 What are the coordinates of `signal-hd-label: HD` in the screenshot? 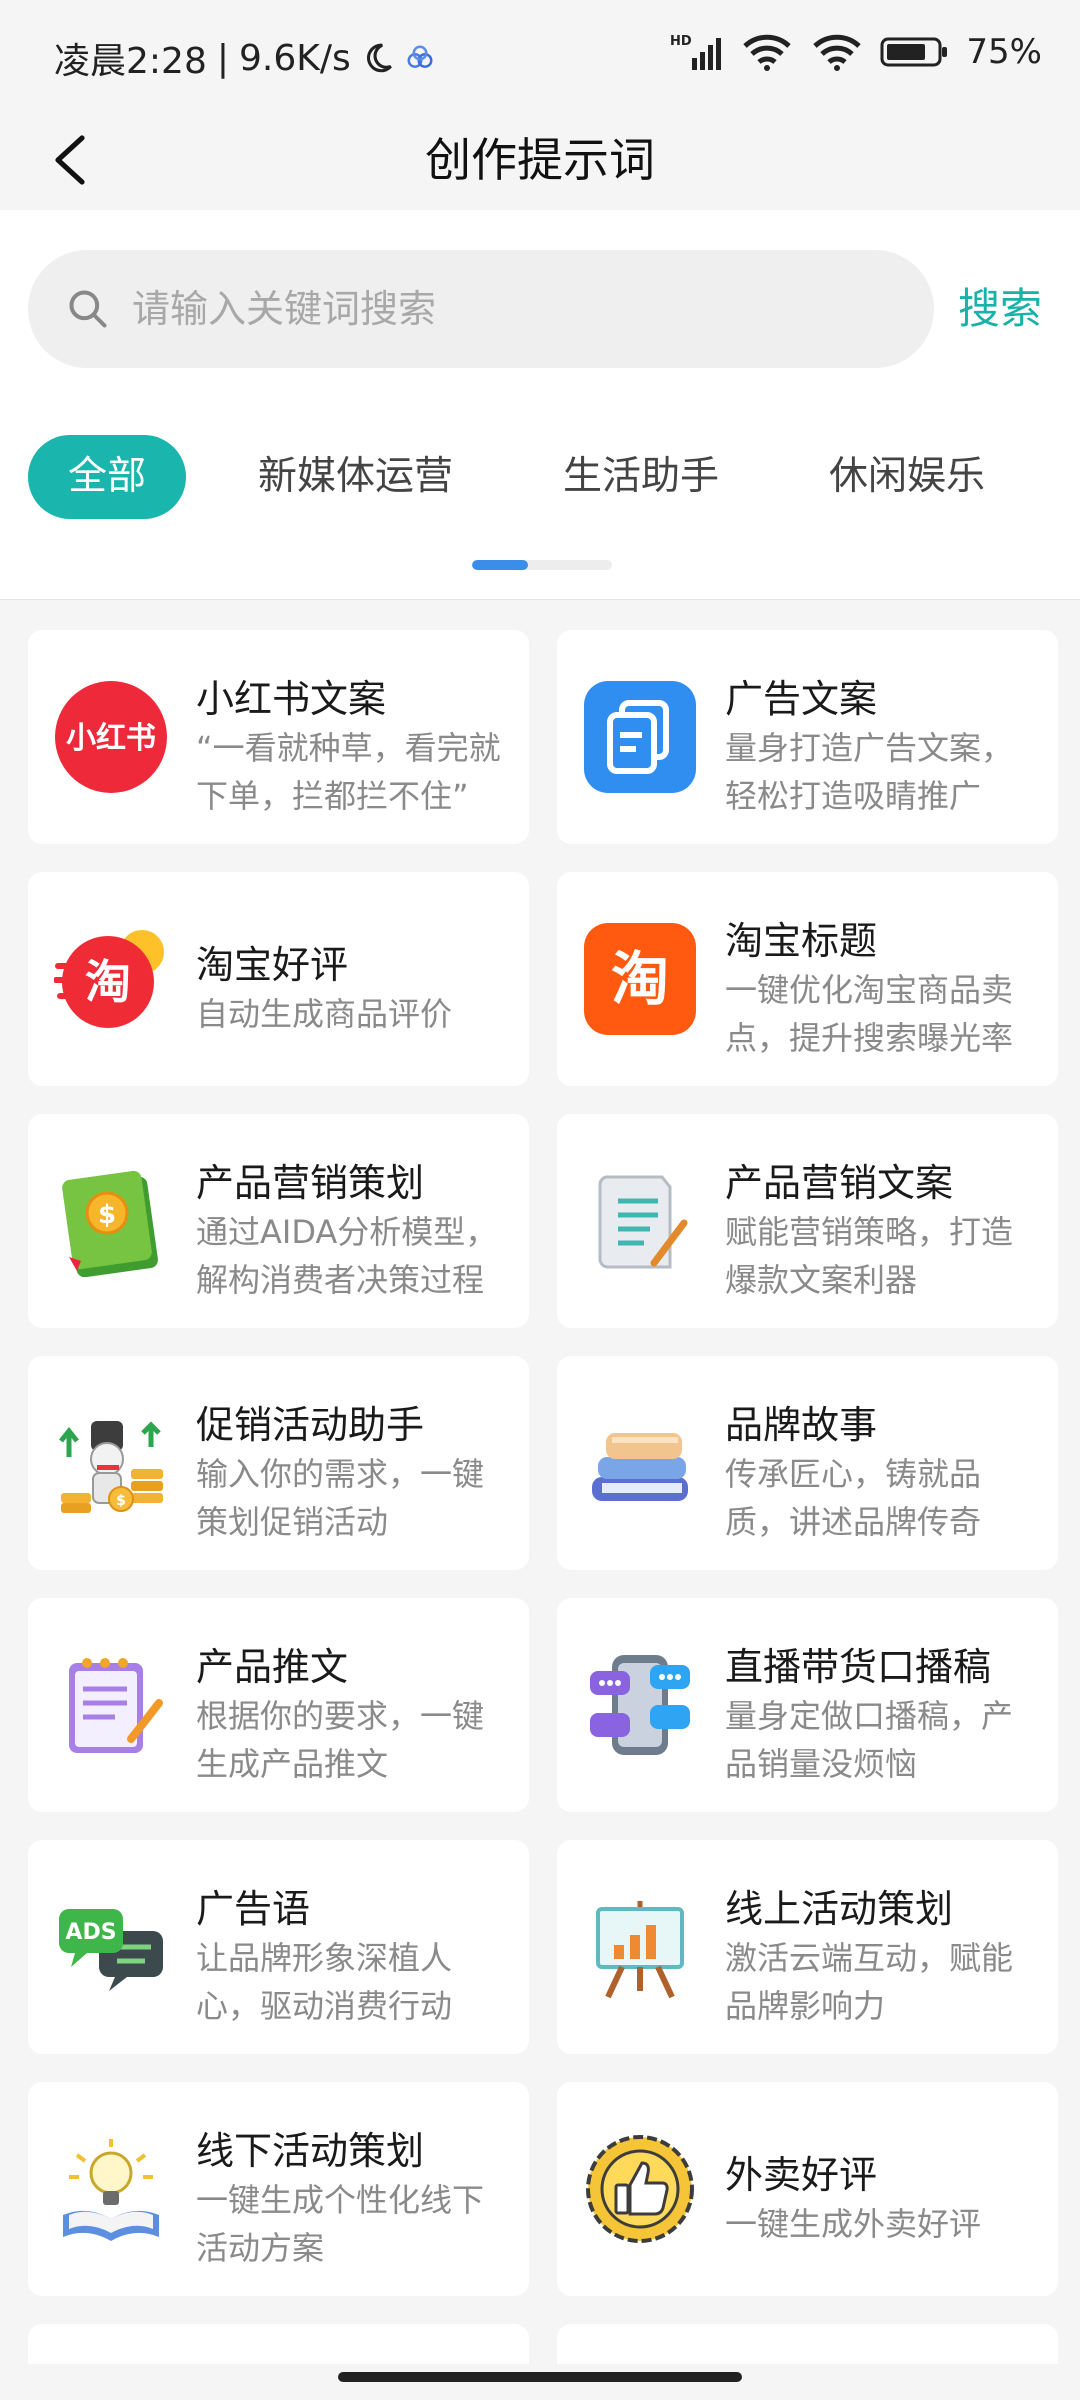 It's located at (681, 41).